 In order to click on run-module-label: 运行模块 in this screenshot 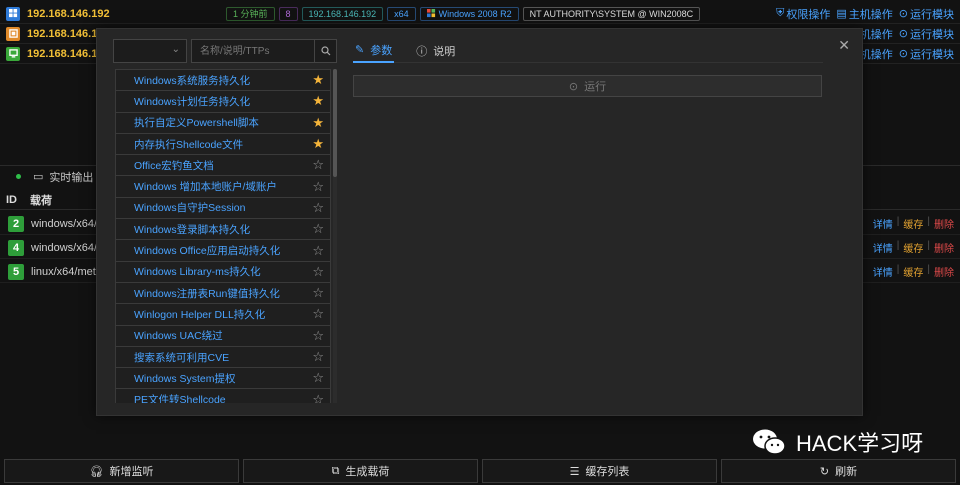, I will do `click(932, 34)`.